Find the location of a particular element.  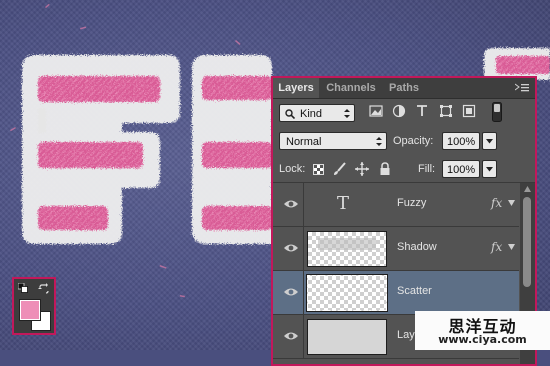

tab-paths: Paths is located at coordinates (404, 88).